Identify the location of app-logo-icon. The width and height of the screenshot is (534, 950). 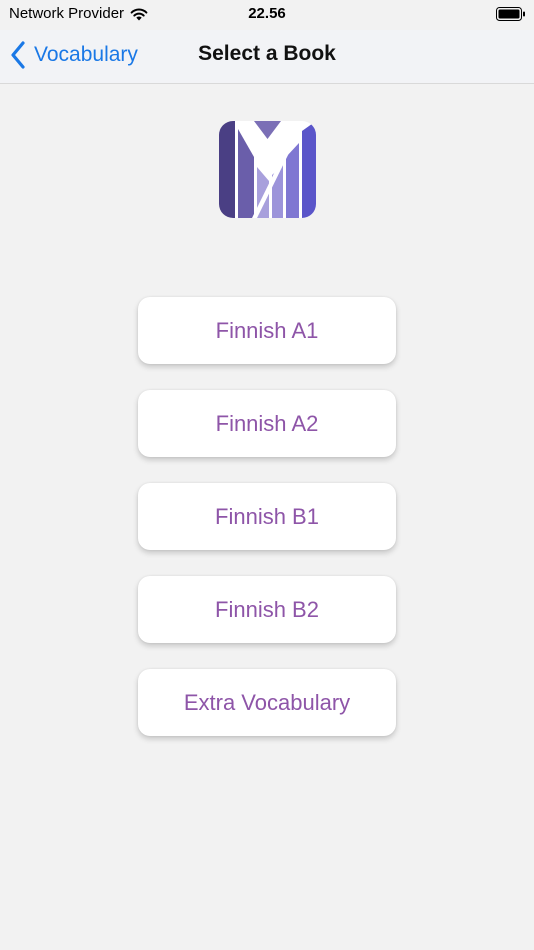
(267, 169).